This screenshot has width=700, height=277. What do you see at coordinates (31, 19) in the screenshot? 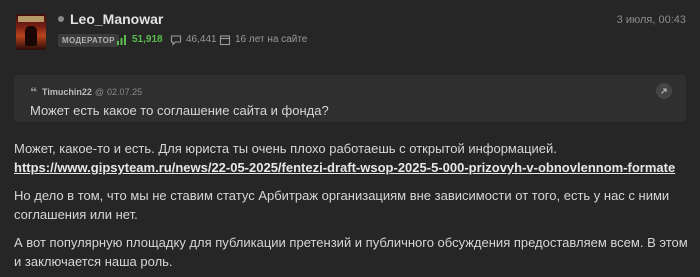
I see `avatar-logo` at bounding box center [31, 19].